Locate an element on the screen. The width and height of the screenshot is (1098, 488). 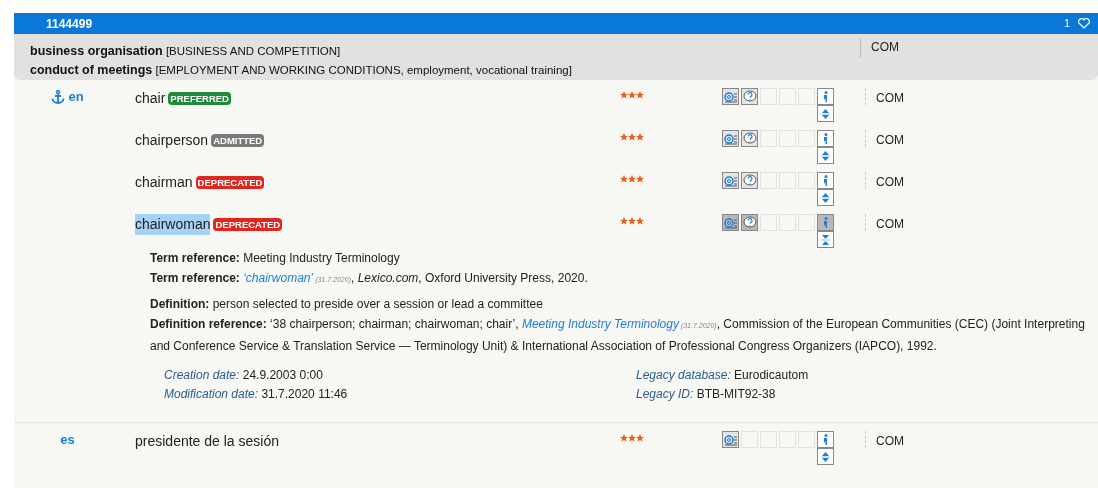
term: chairwoman is located at coordinates (173, 224).